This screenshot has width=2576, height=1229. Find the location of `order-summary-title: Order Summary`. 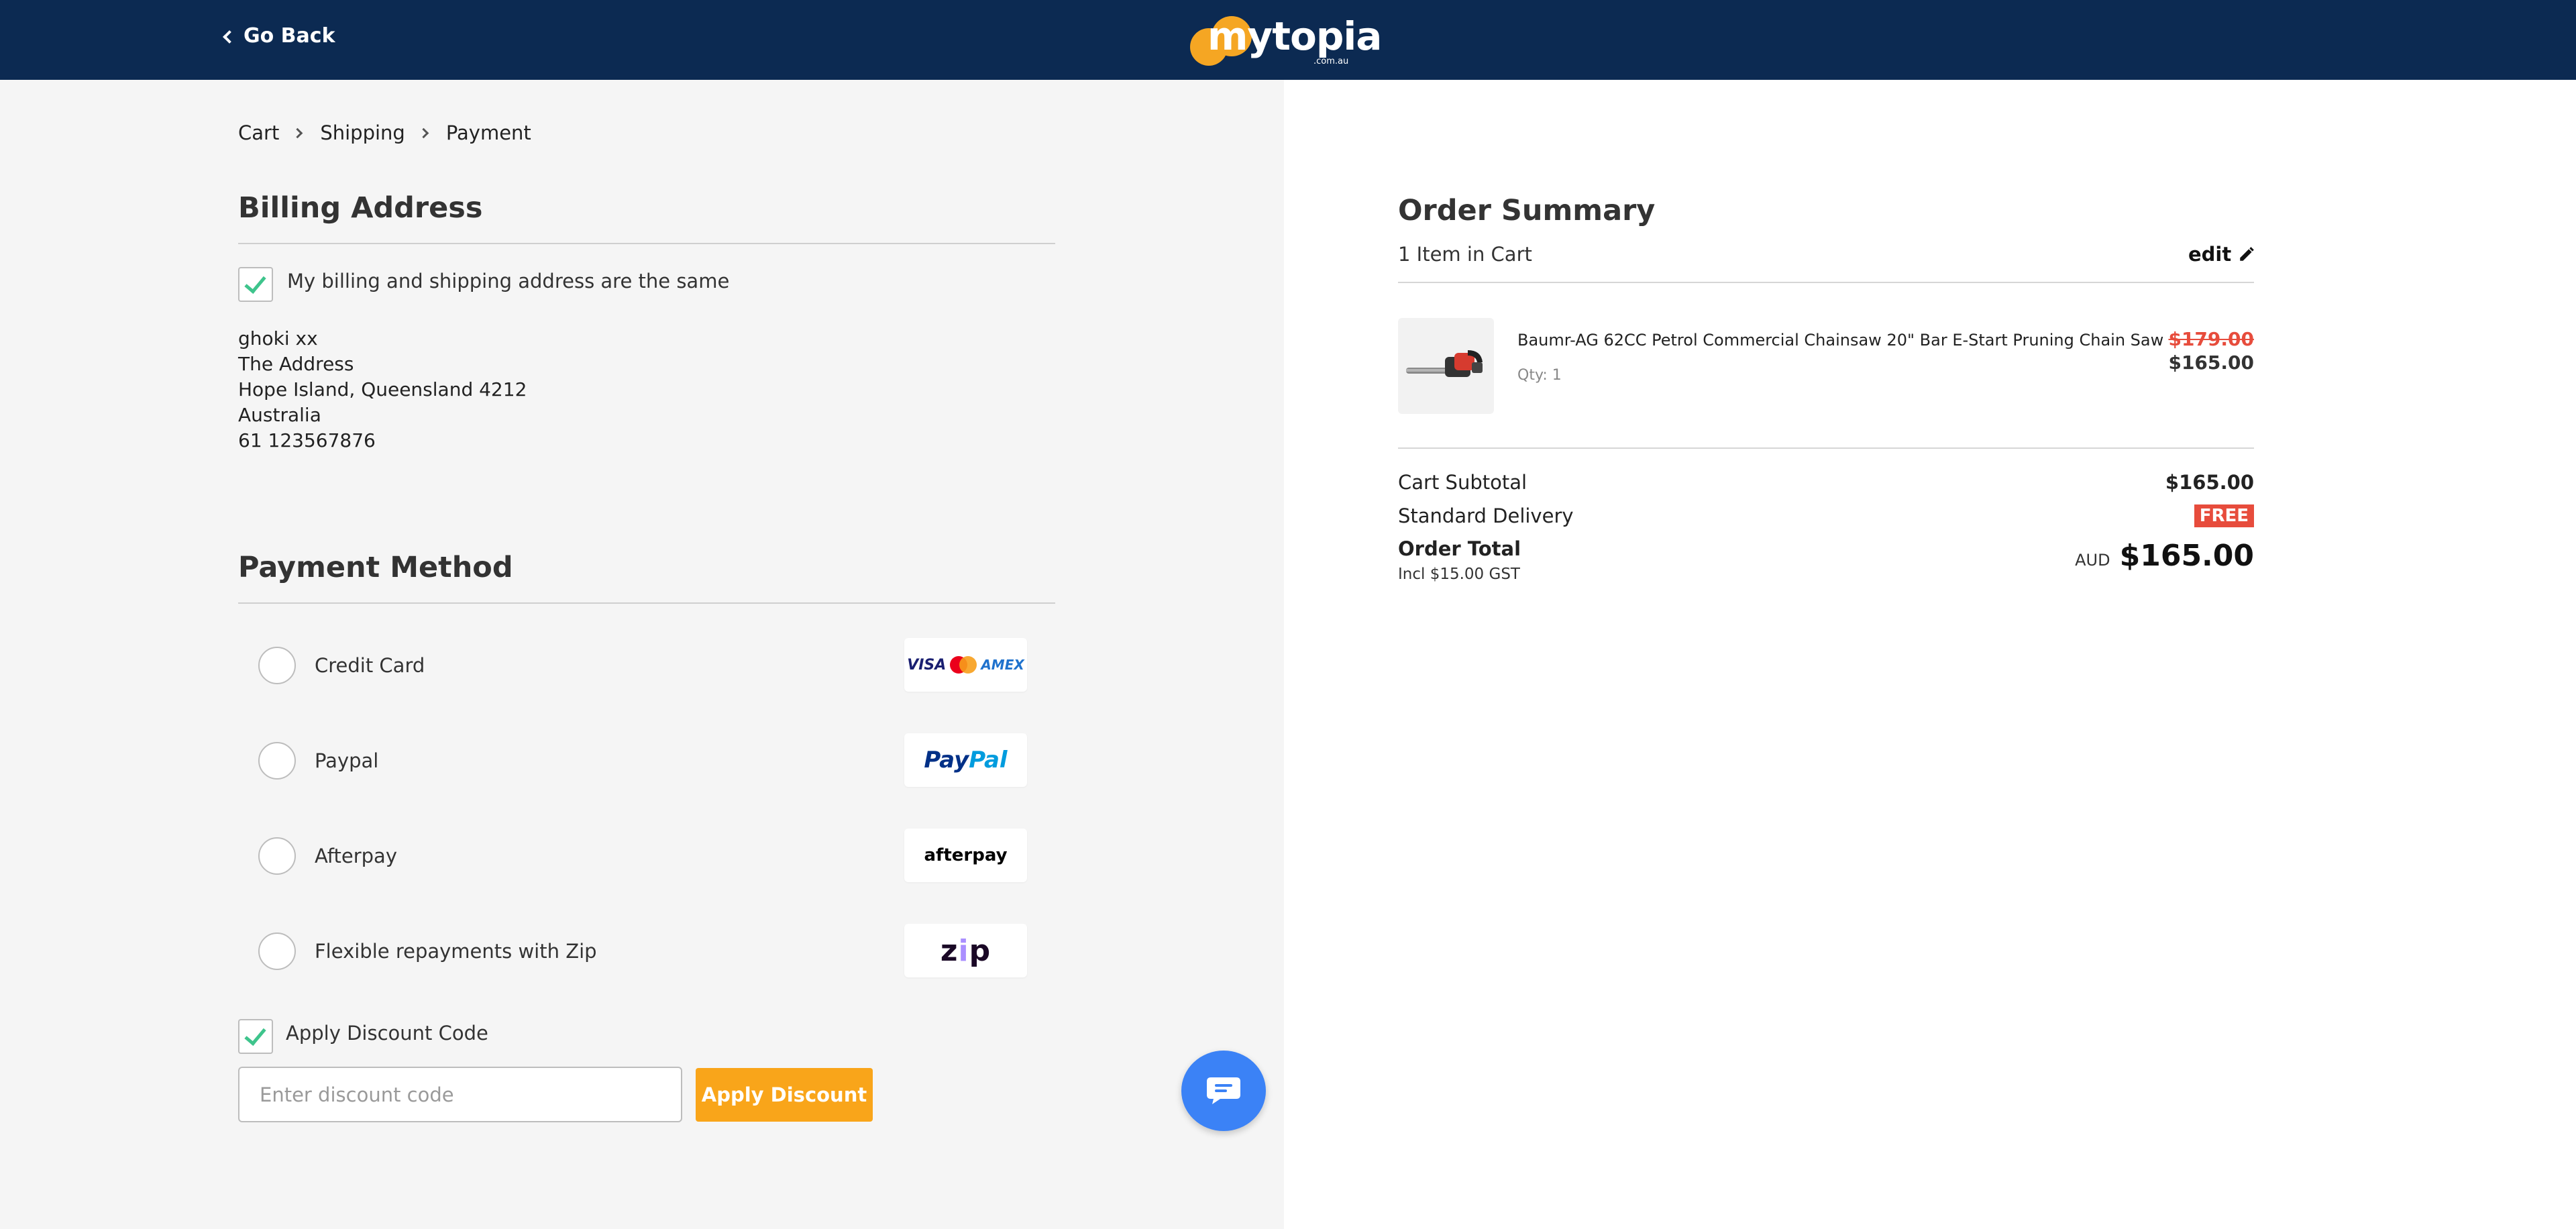

order-summary-title: Order Summary is located at coordinates (1527, 211).